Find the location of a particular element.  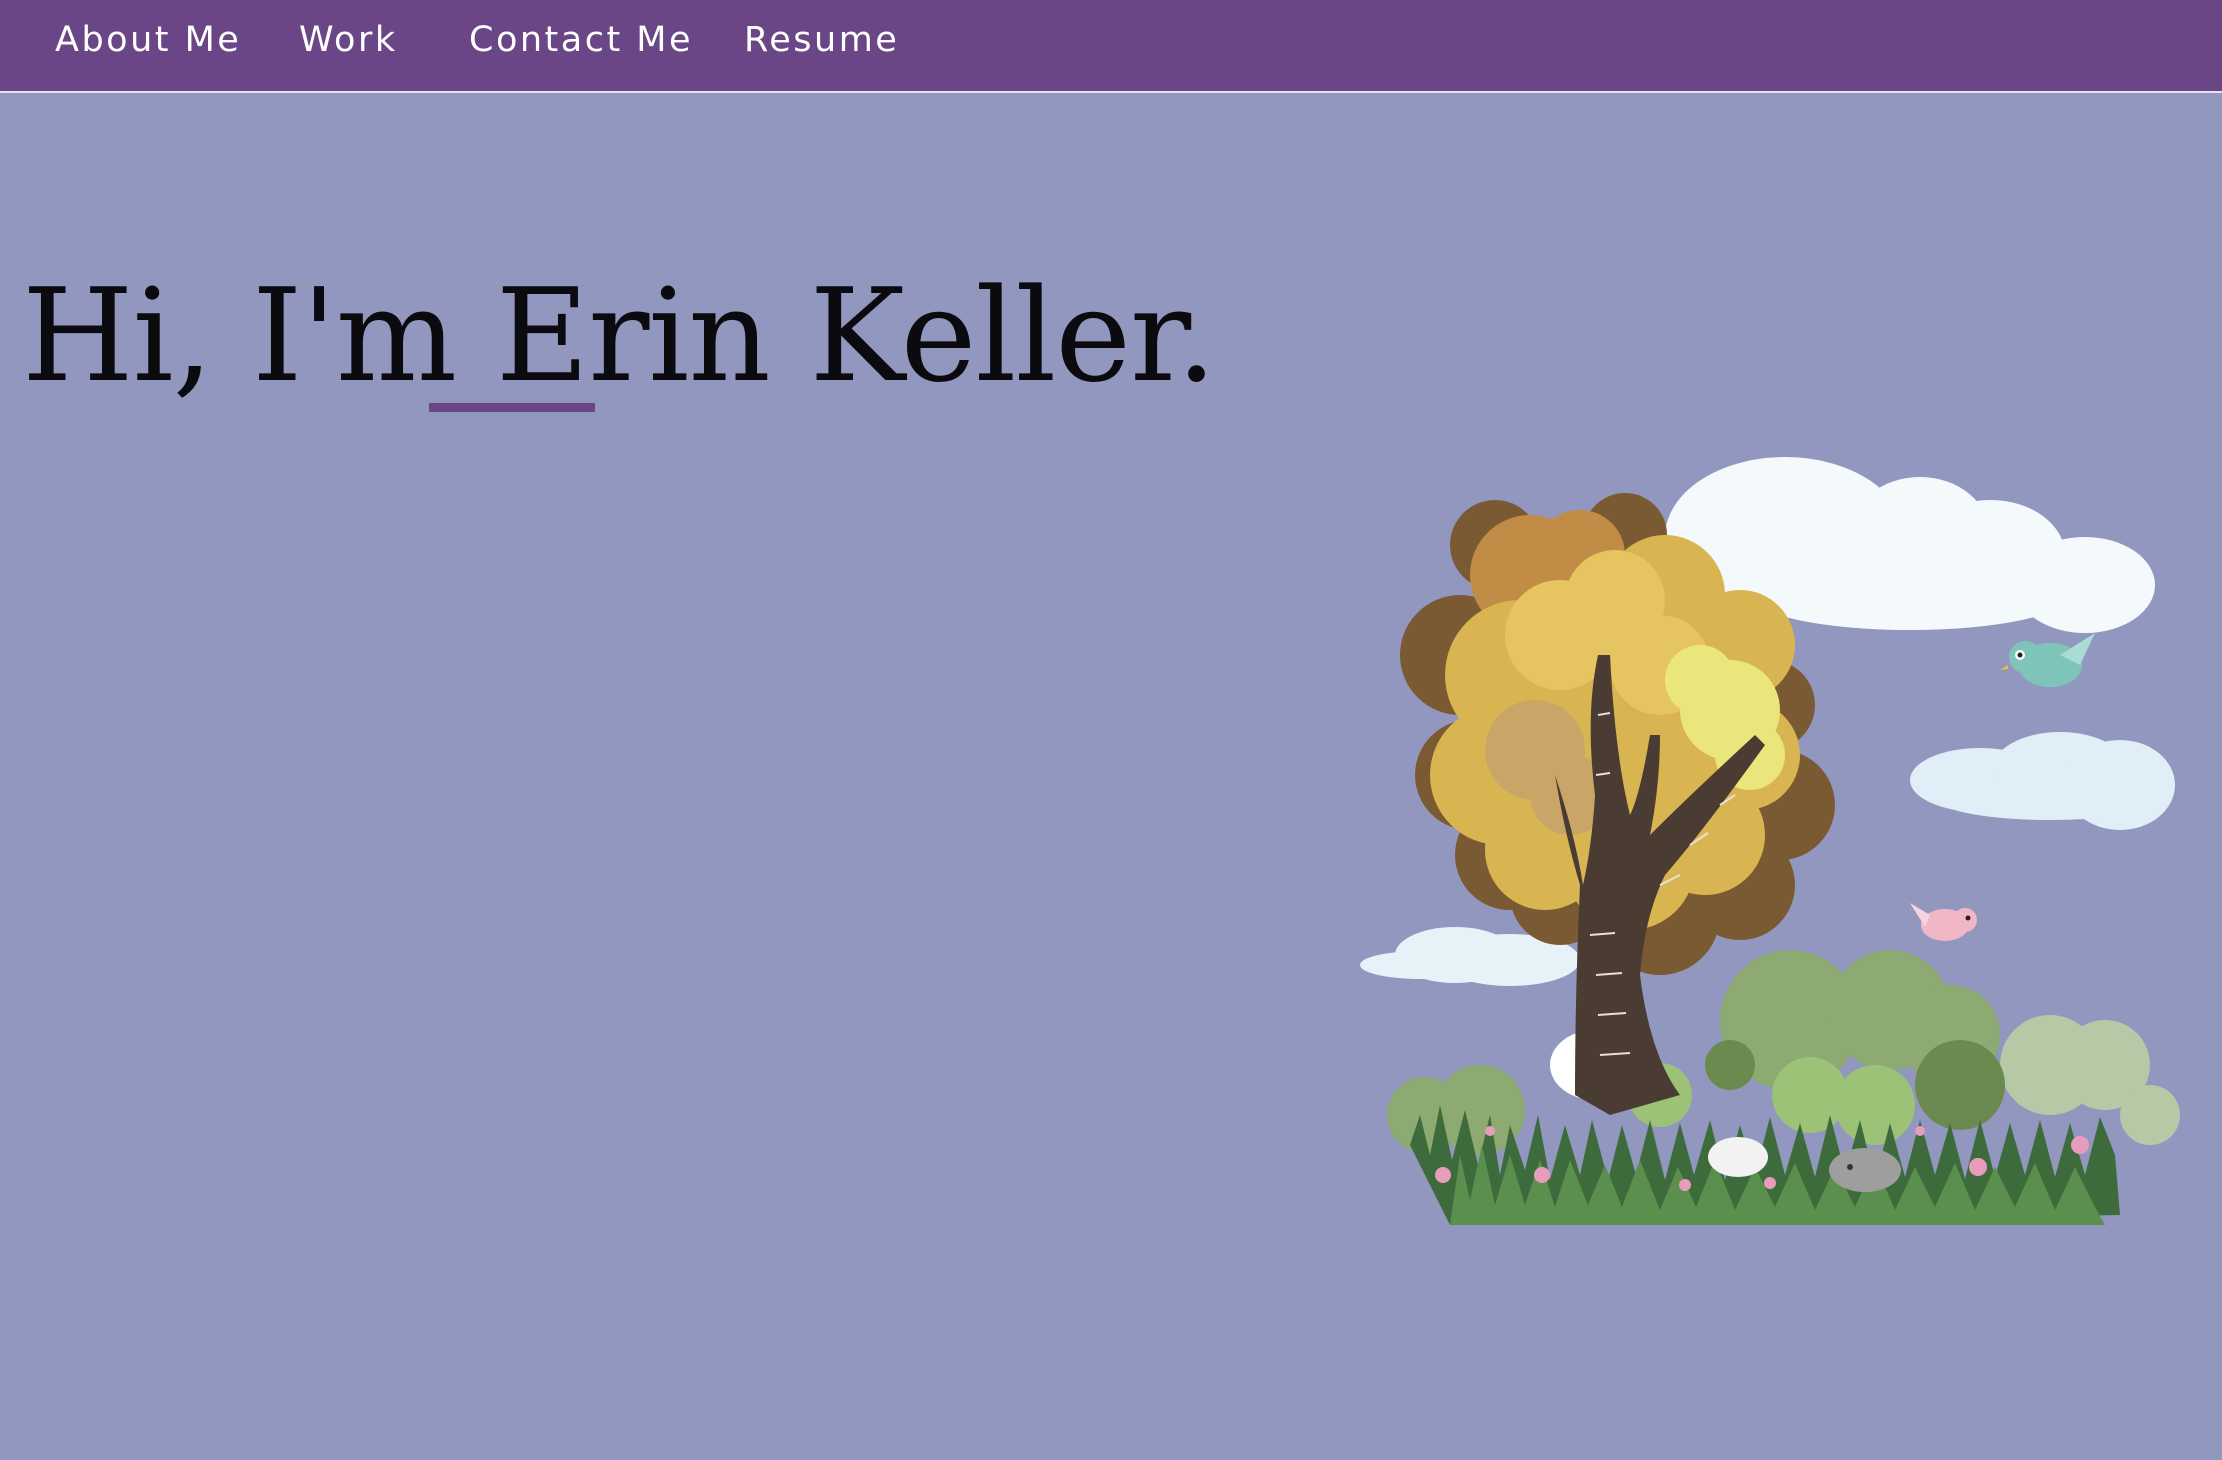

hero-name: Erin is located at coordinates (633, 336).